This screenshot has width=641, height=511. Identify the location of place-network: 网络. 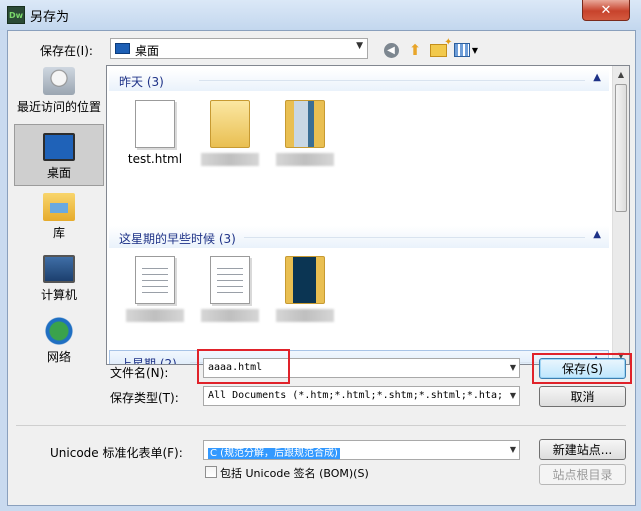
(59, 342).